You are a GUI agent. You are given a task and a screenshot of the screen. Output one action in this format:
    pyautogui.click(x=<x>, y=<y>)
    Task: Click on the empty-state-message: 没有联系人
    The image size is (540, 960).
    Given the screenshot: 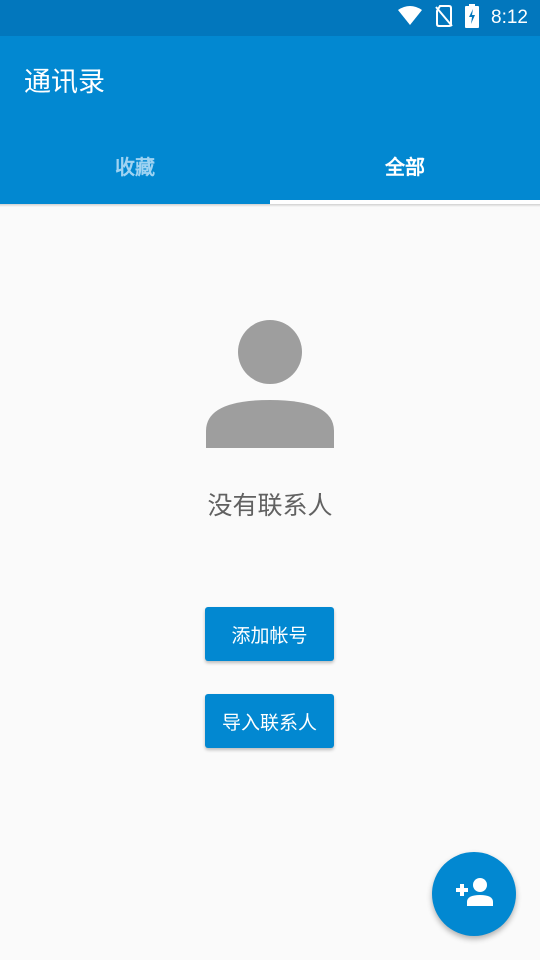 What is the action you would take?
    pyautogui.click(x=270, y=505)
    